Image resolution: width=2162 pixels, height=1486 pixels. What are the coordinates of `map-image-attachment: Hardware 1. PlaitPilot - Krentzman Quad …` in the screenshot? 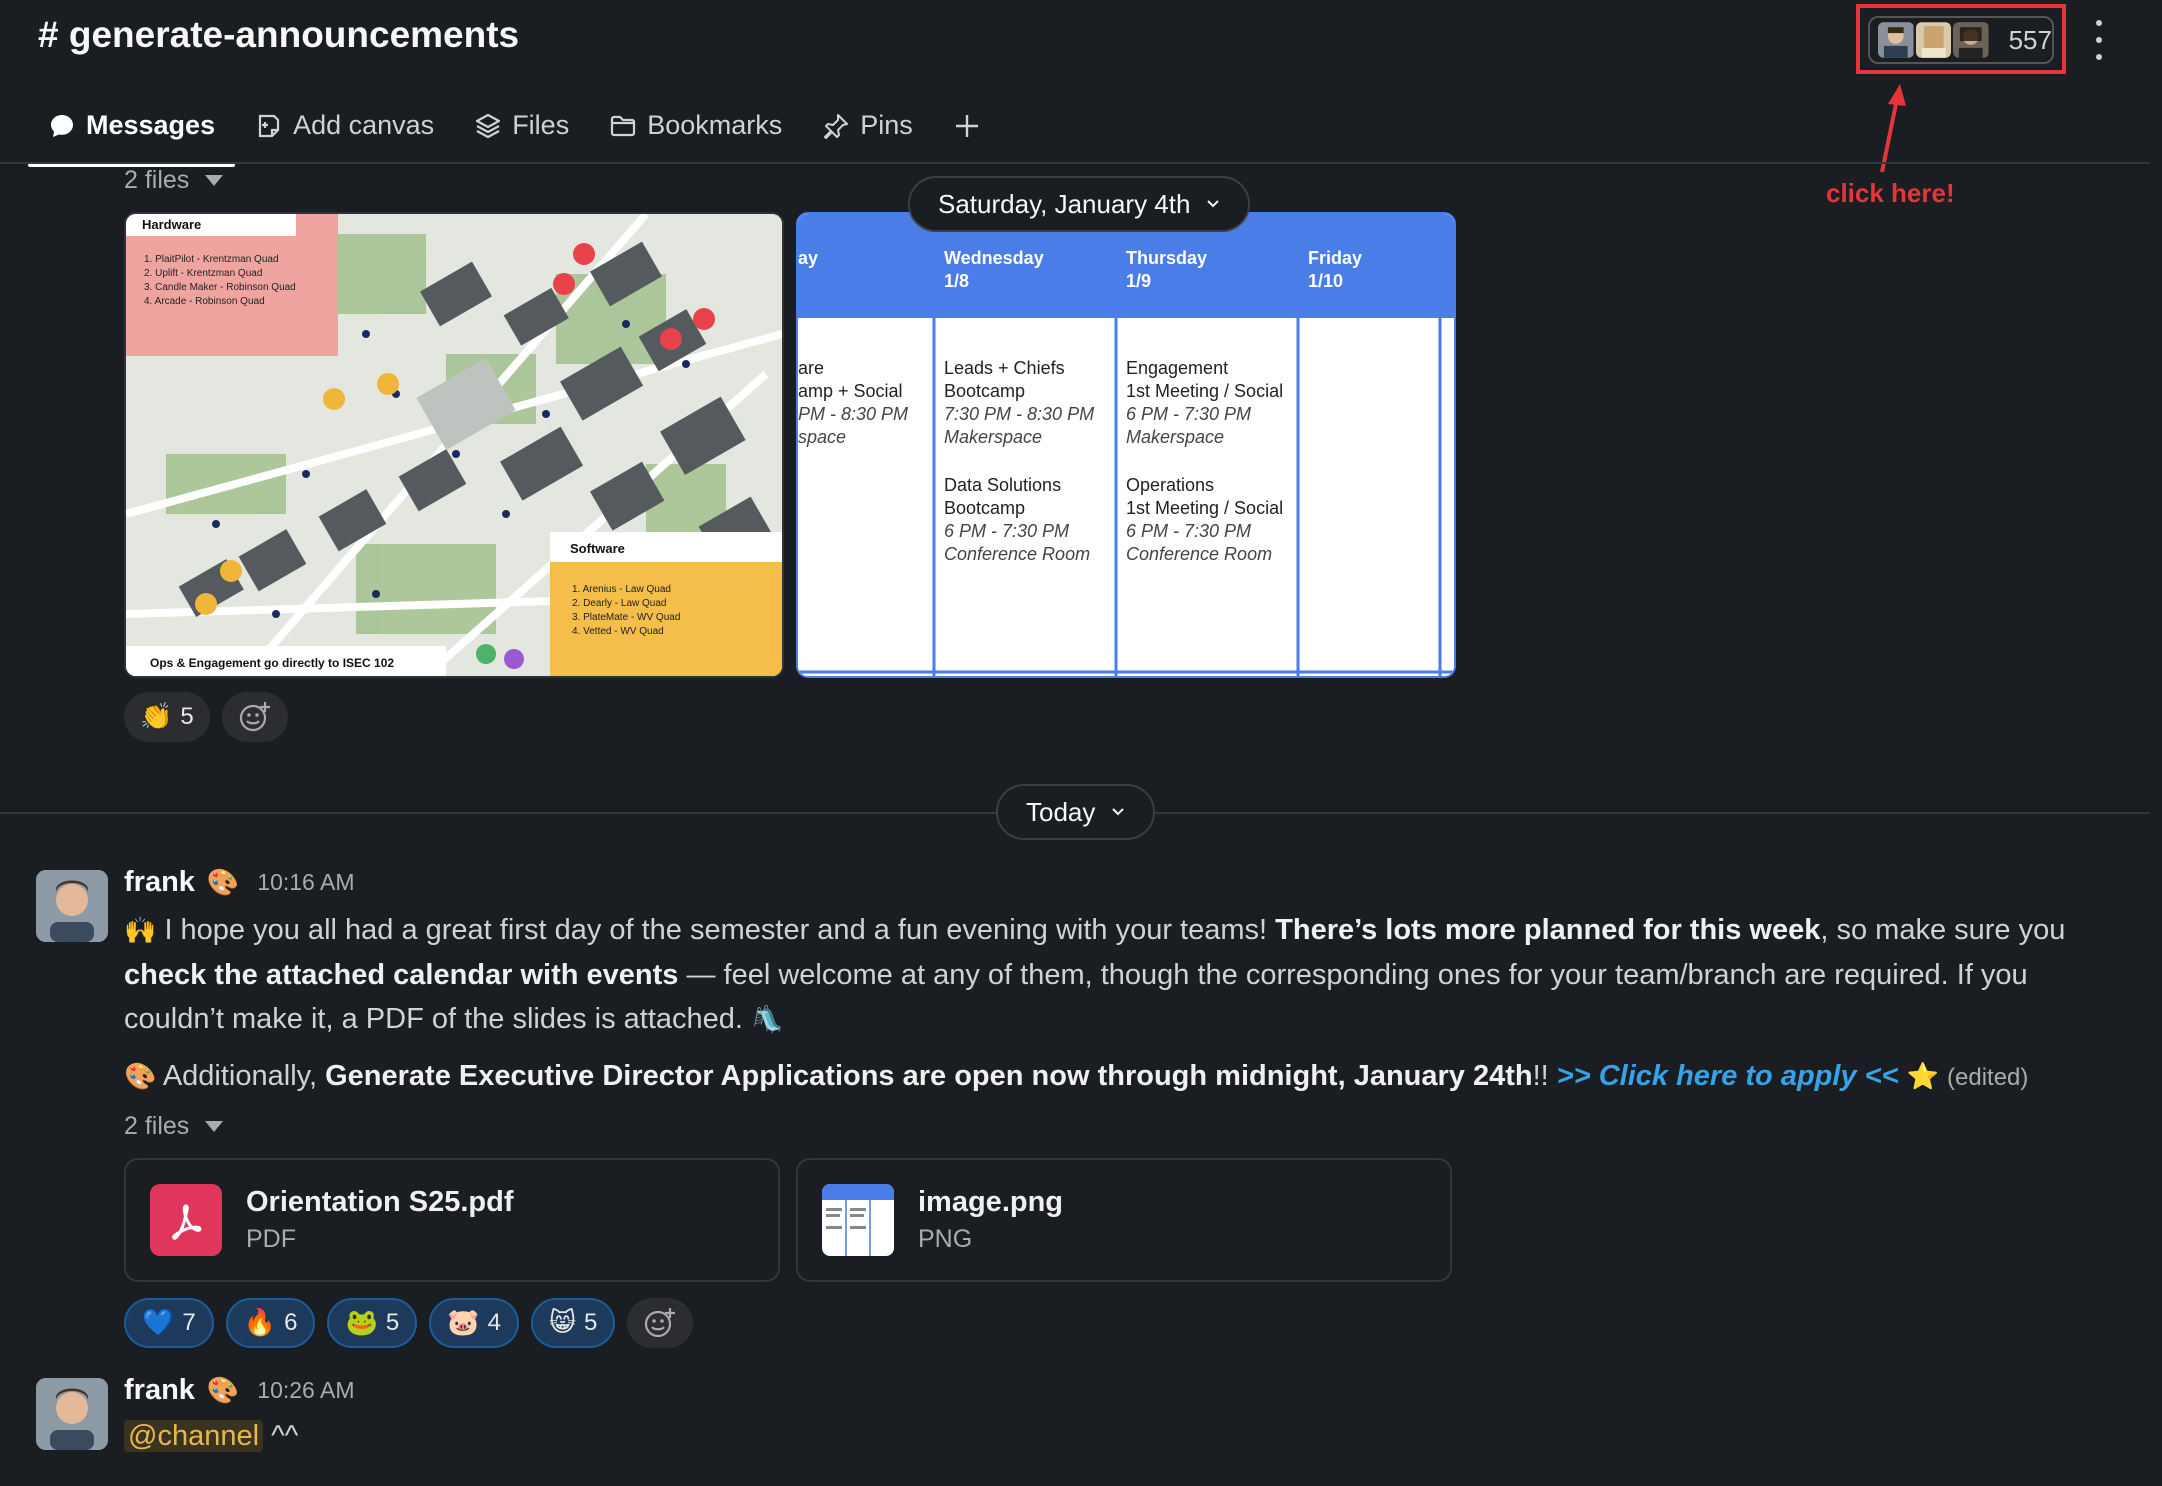 It's located at (454, 445).